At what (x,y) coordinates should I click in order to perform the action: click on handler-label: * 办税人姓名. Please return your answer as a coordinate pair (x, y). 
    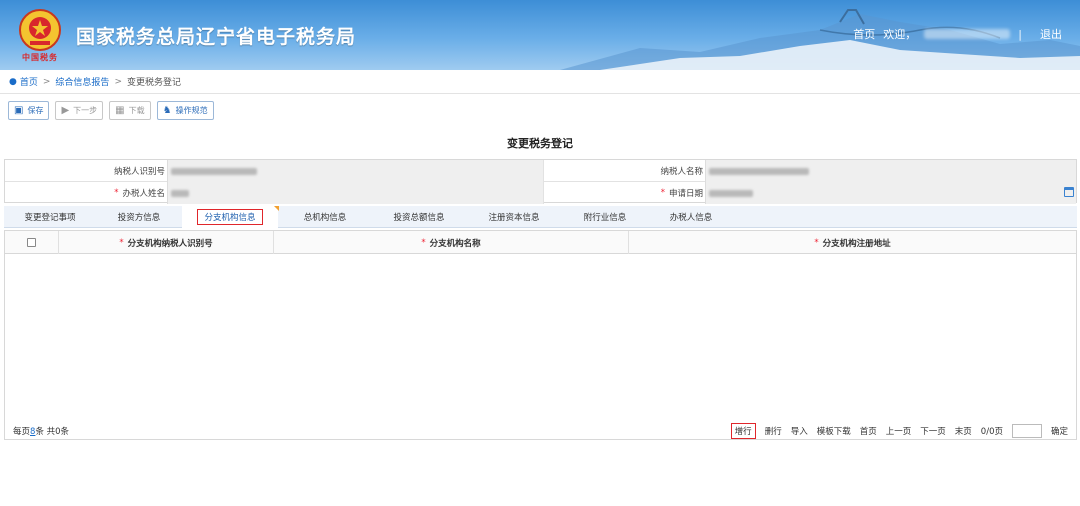
    Looking at the image, I should click on (139, 193).